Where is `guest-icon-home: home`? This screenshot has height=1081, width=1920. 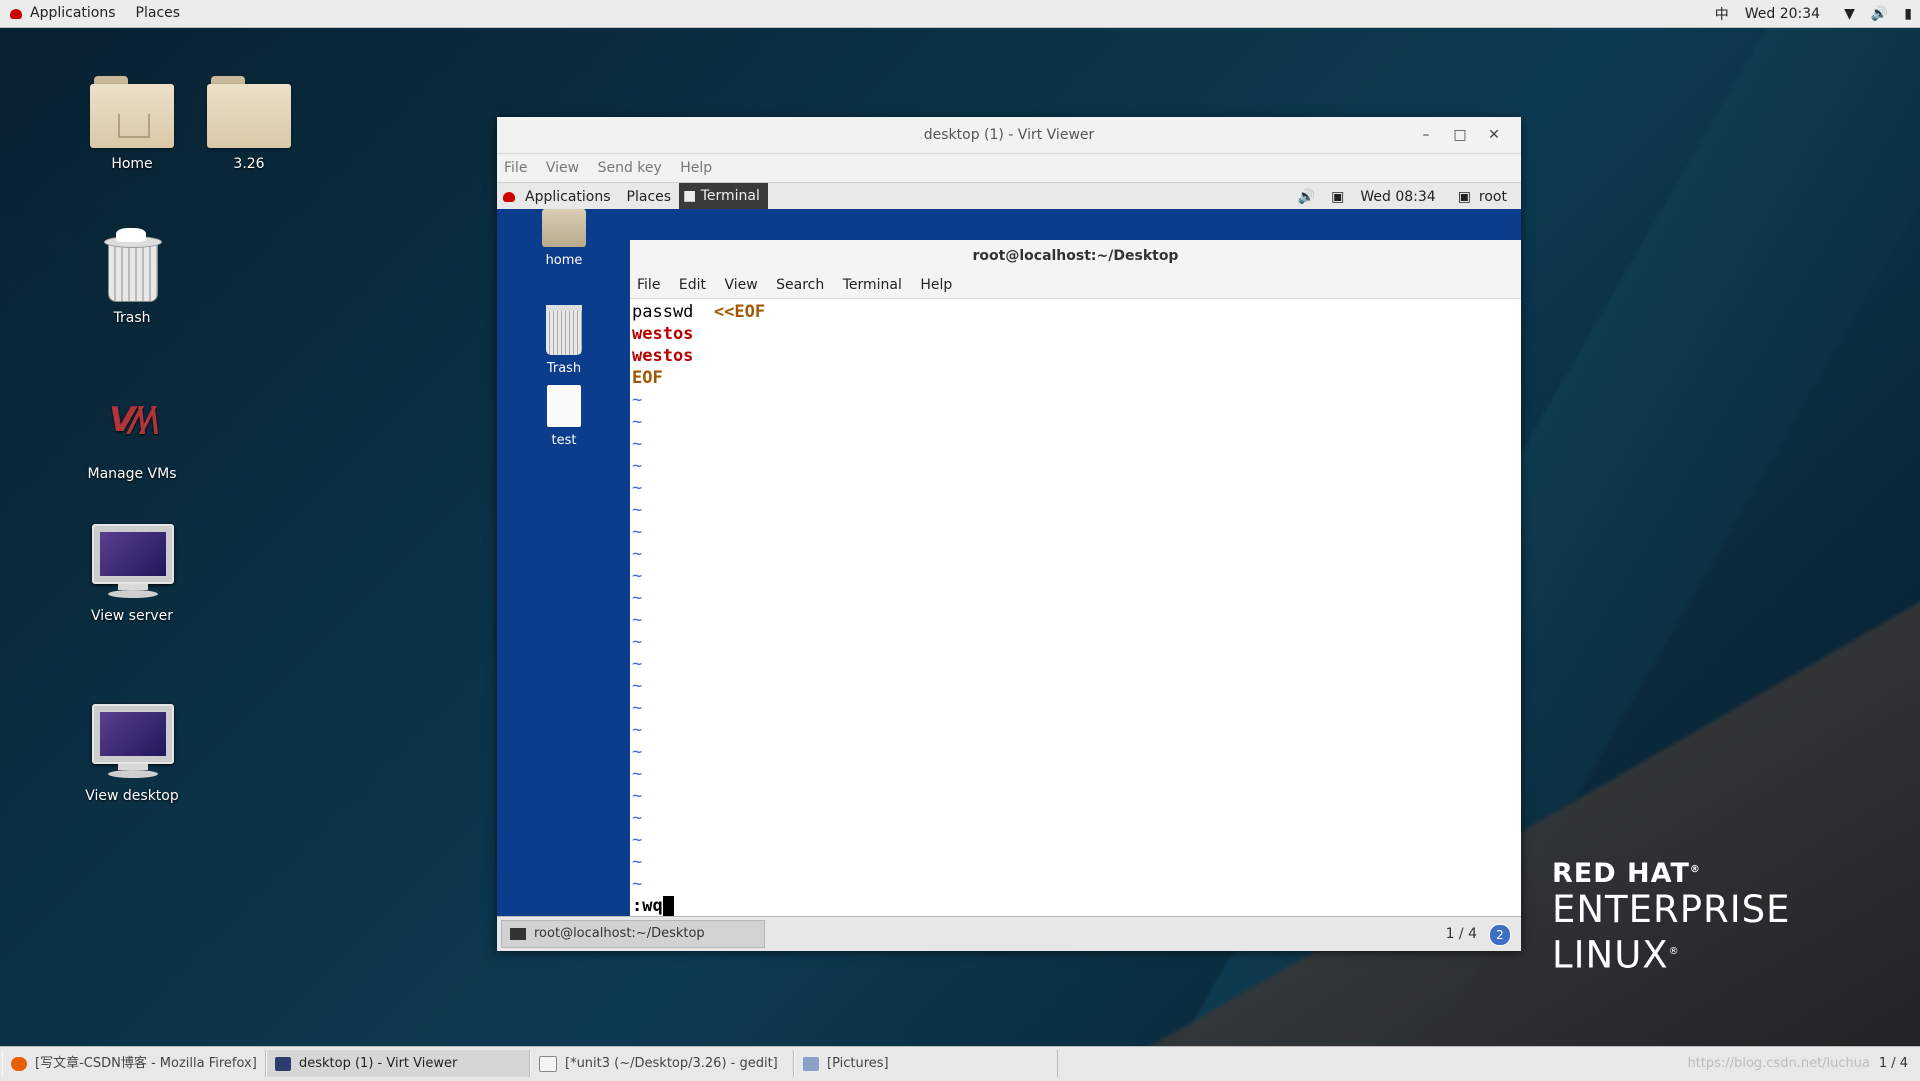 guest-icon-home: home is located at coordinates (564, 238).